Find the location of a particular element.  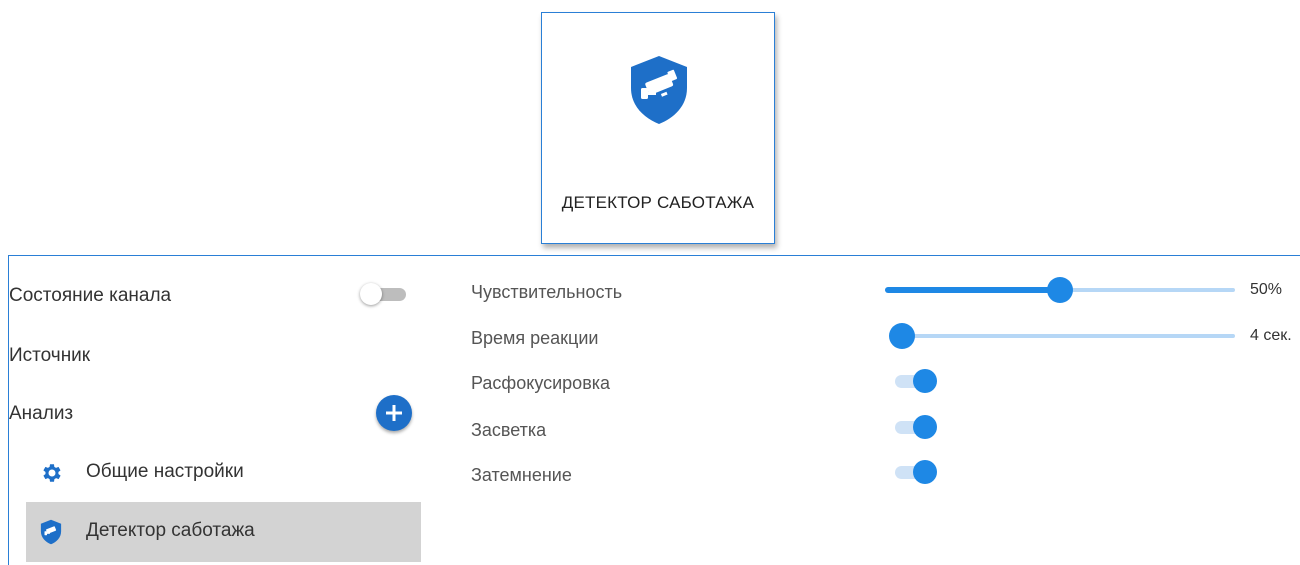

channel-state-label: Состояние канала is located at coordinates (90, 295).